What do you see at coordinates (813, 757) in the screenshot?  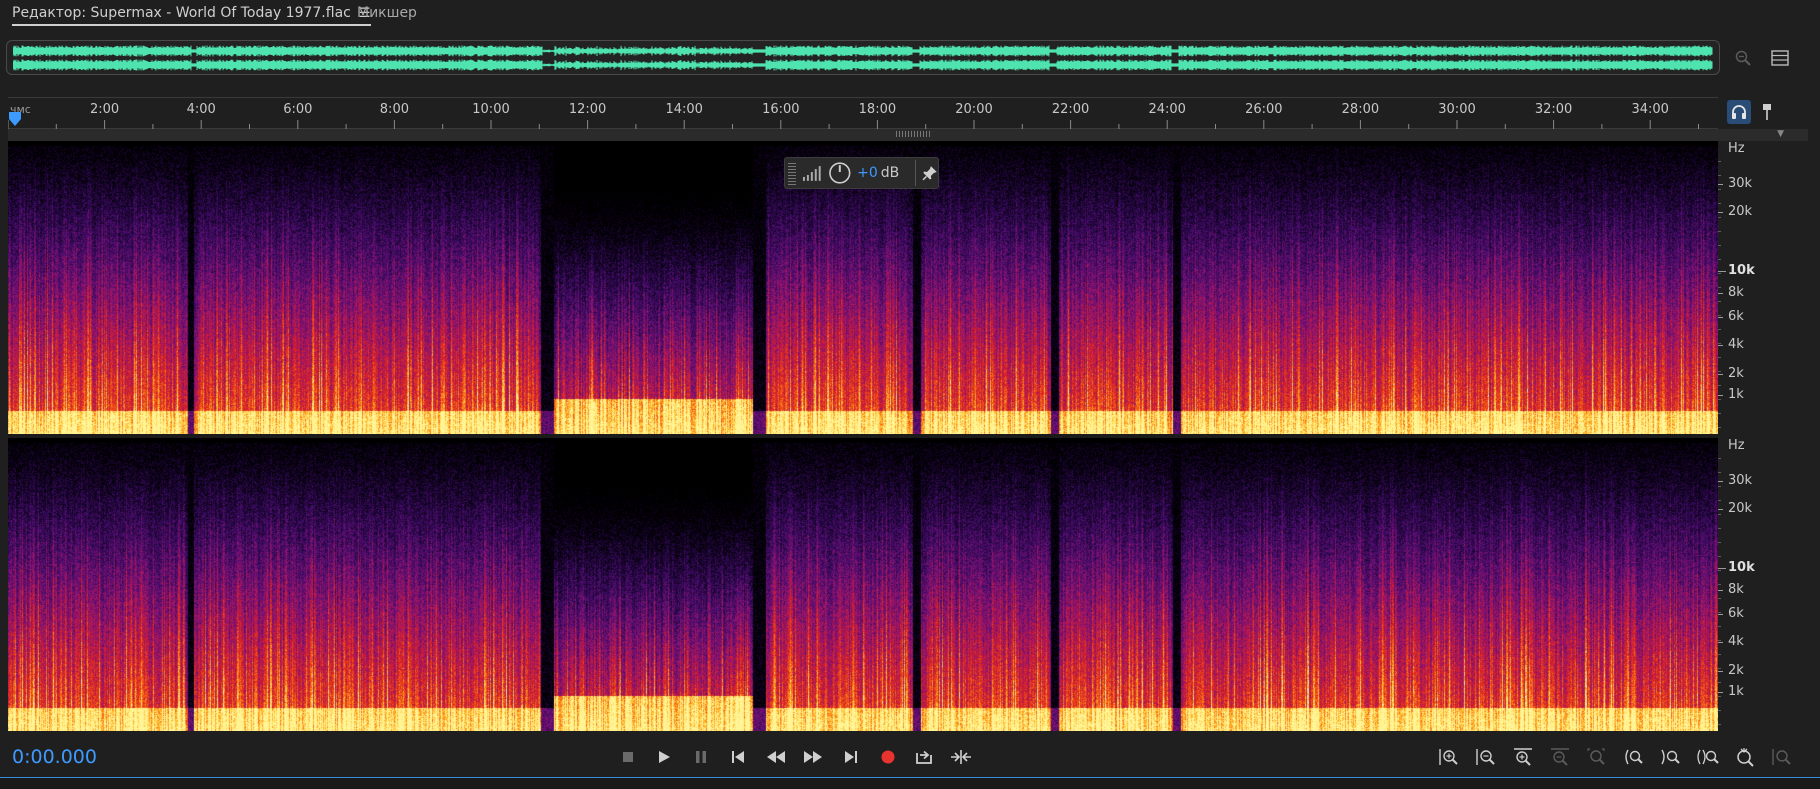 I see `fast-forward-button` at bounding box center [813, 757].